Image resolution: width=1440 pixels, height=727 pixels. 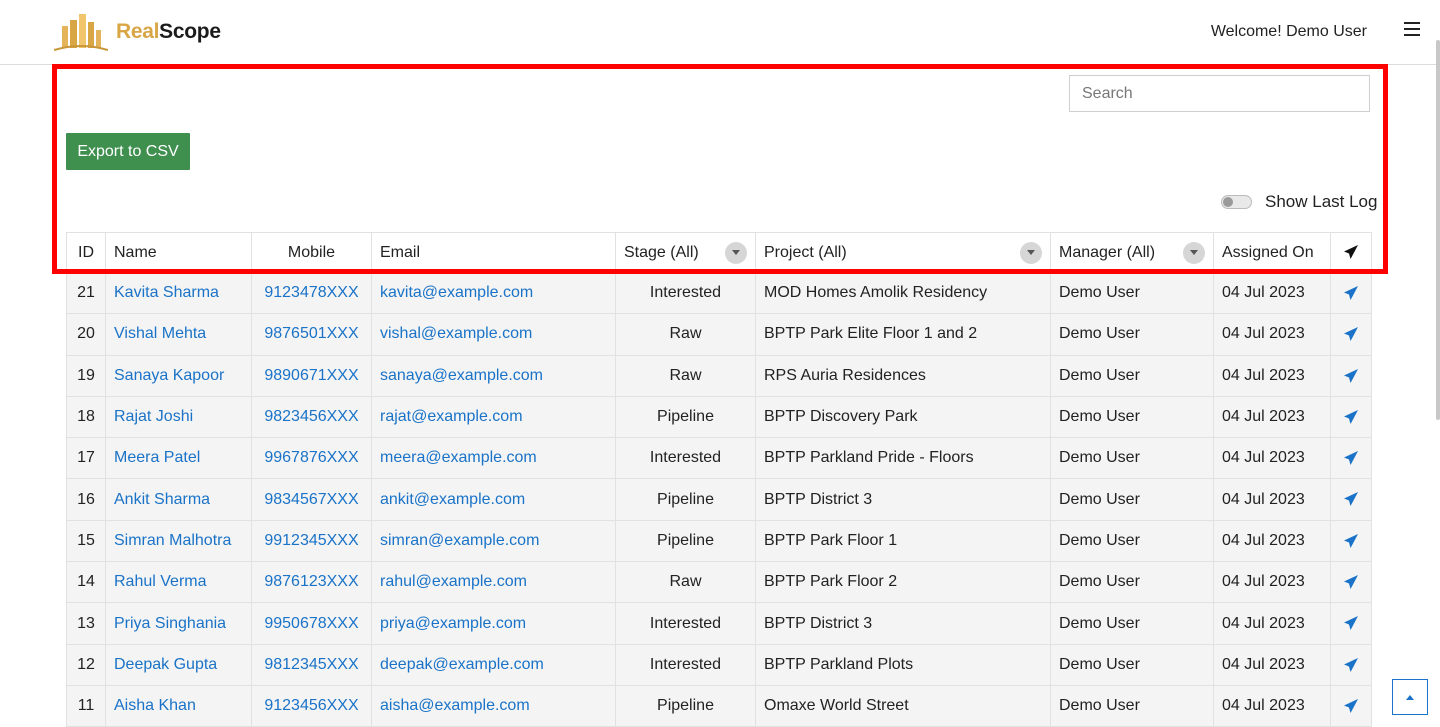 I want to click on lead-name-link: Vishal Mehta, so click(x=160, y=333).